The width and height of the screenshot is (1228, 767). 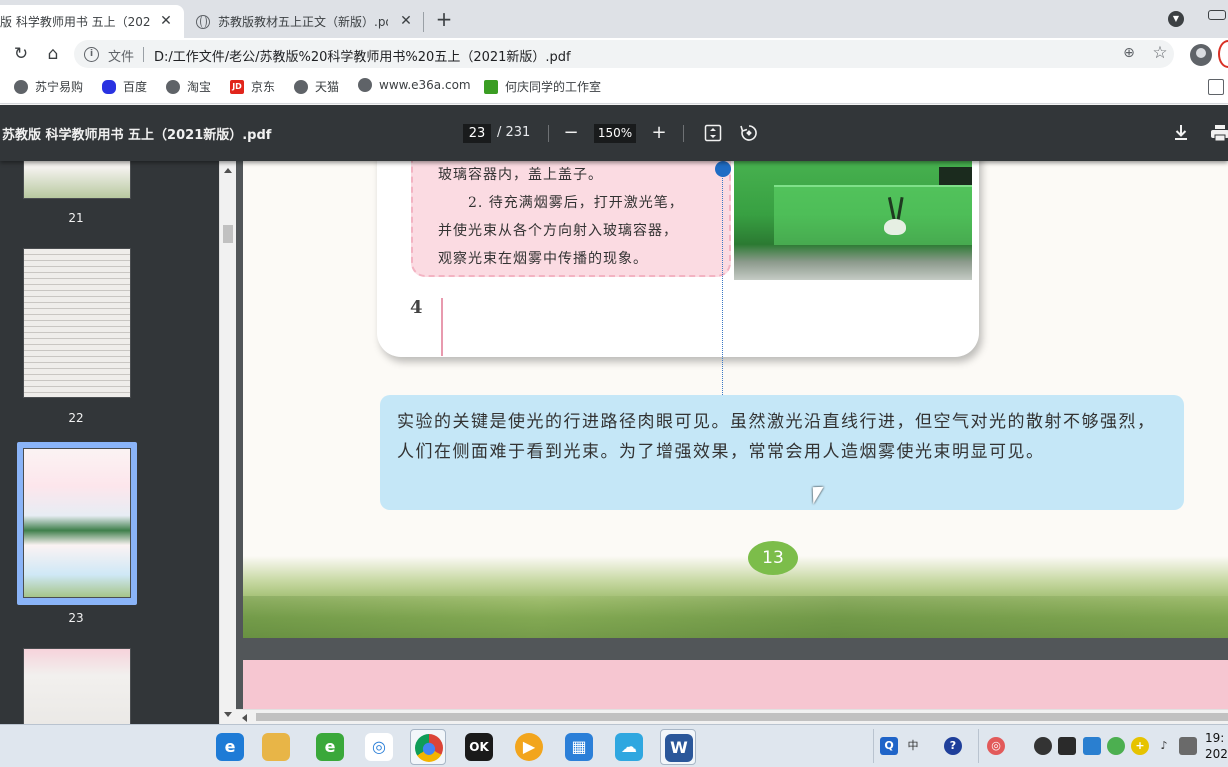 What do you see at coordinates (135, 87) in the screenshot?
I see `bookmark-label: 百度` at bounding box center [135, 87].